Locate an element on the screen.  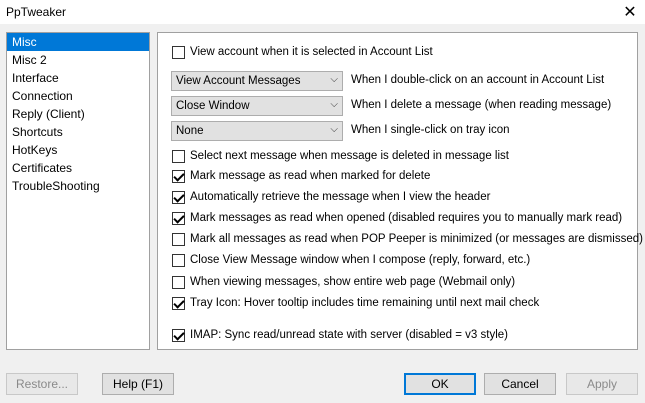
sidebar-item-reply-client: Reply (Client) is located at coordinates (78, 114).